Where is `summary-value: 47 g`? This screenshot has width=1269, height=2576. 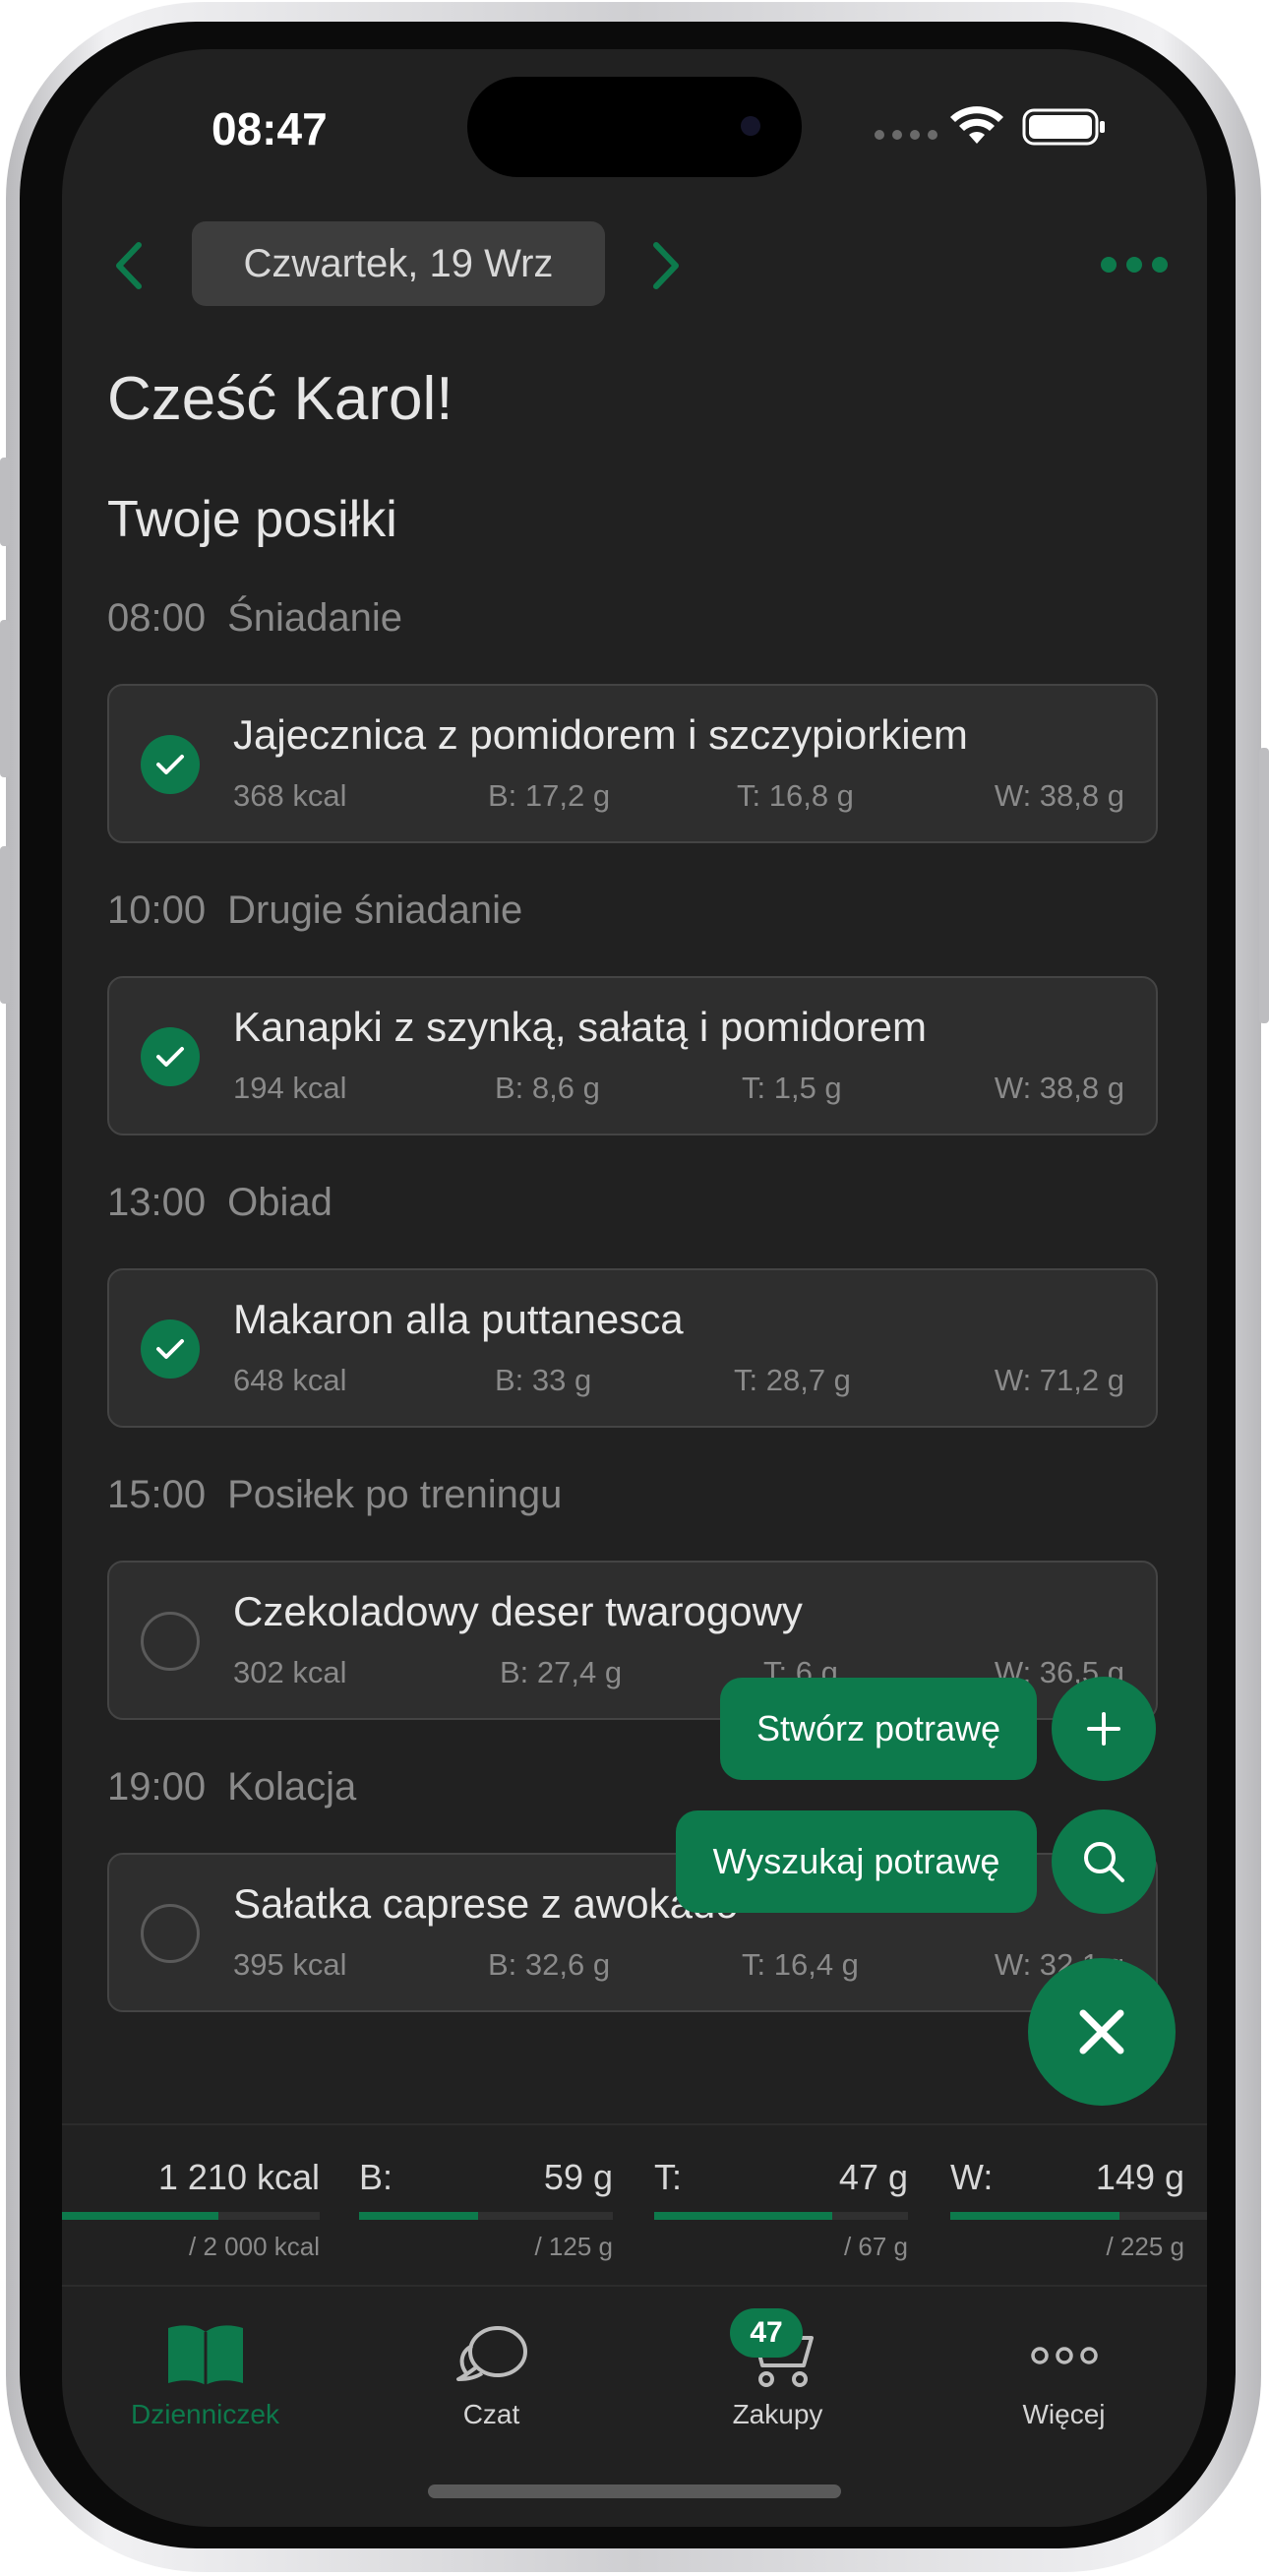
summary-value: 47 g is located at coordinates (873, 2177).